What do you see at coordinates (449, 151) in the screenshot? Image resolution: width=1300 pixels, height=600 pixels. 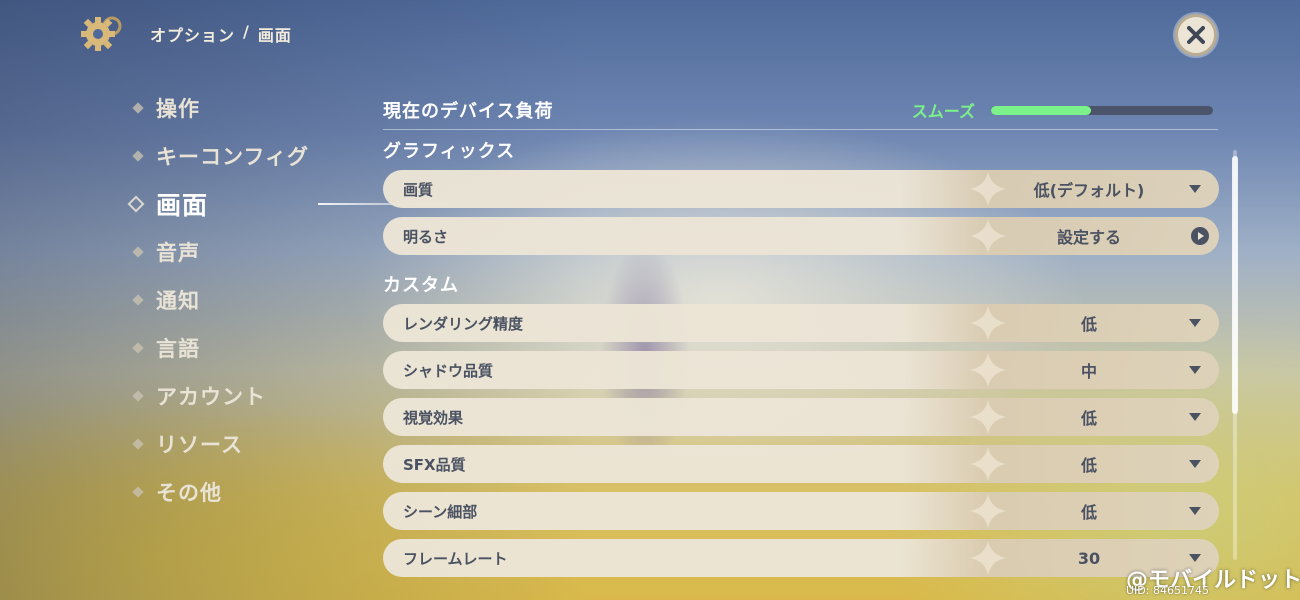 I see `section-title-graphics: グラフィックス` at bounding box center [449, 151].